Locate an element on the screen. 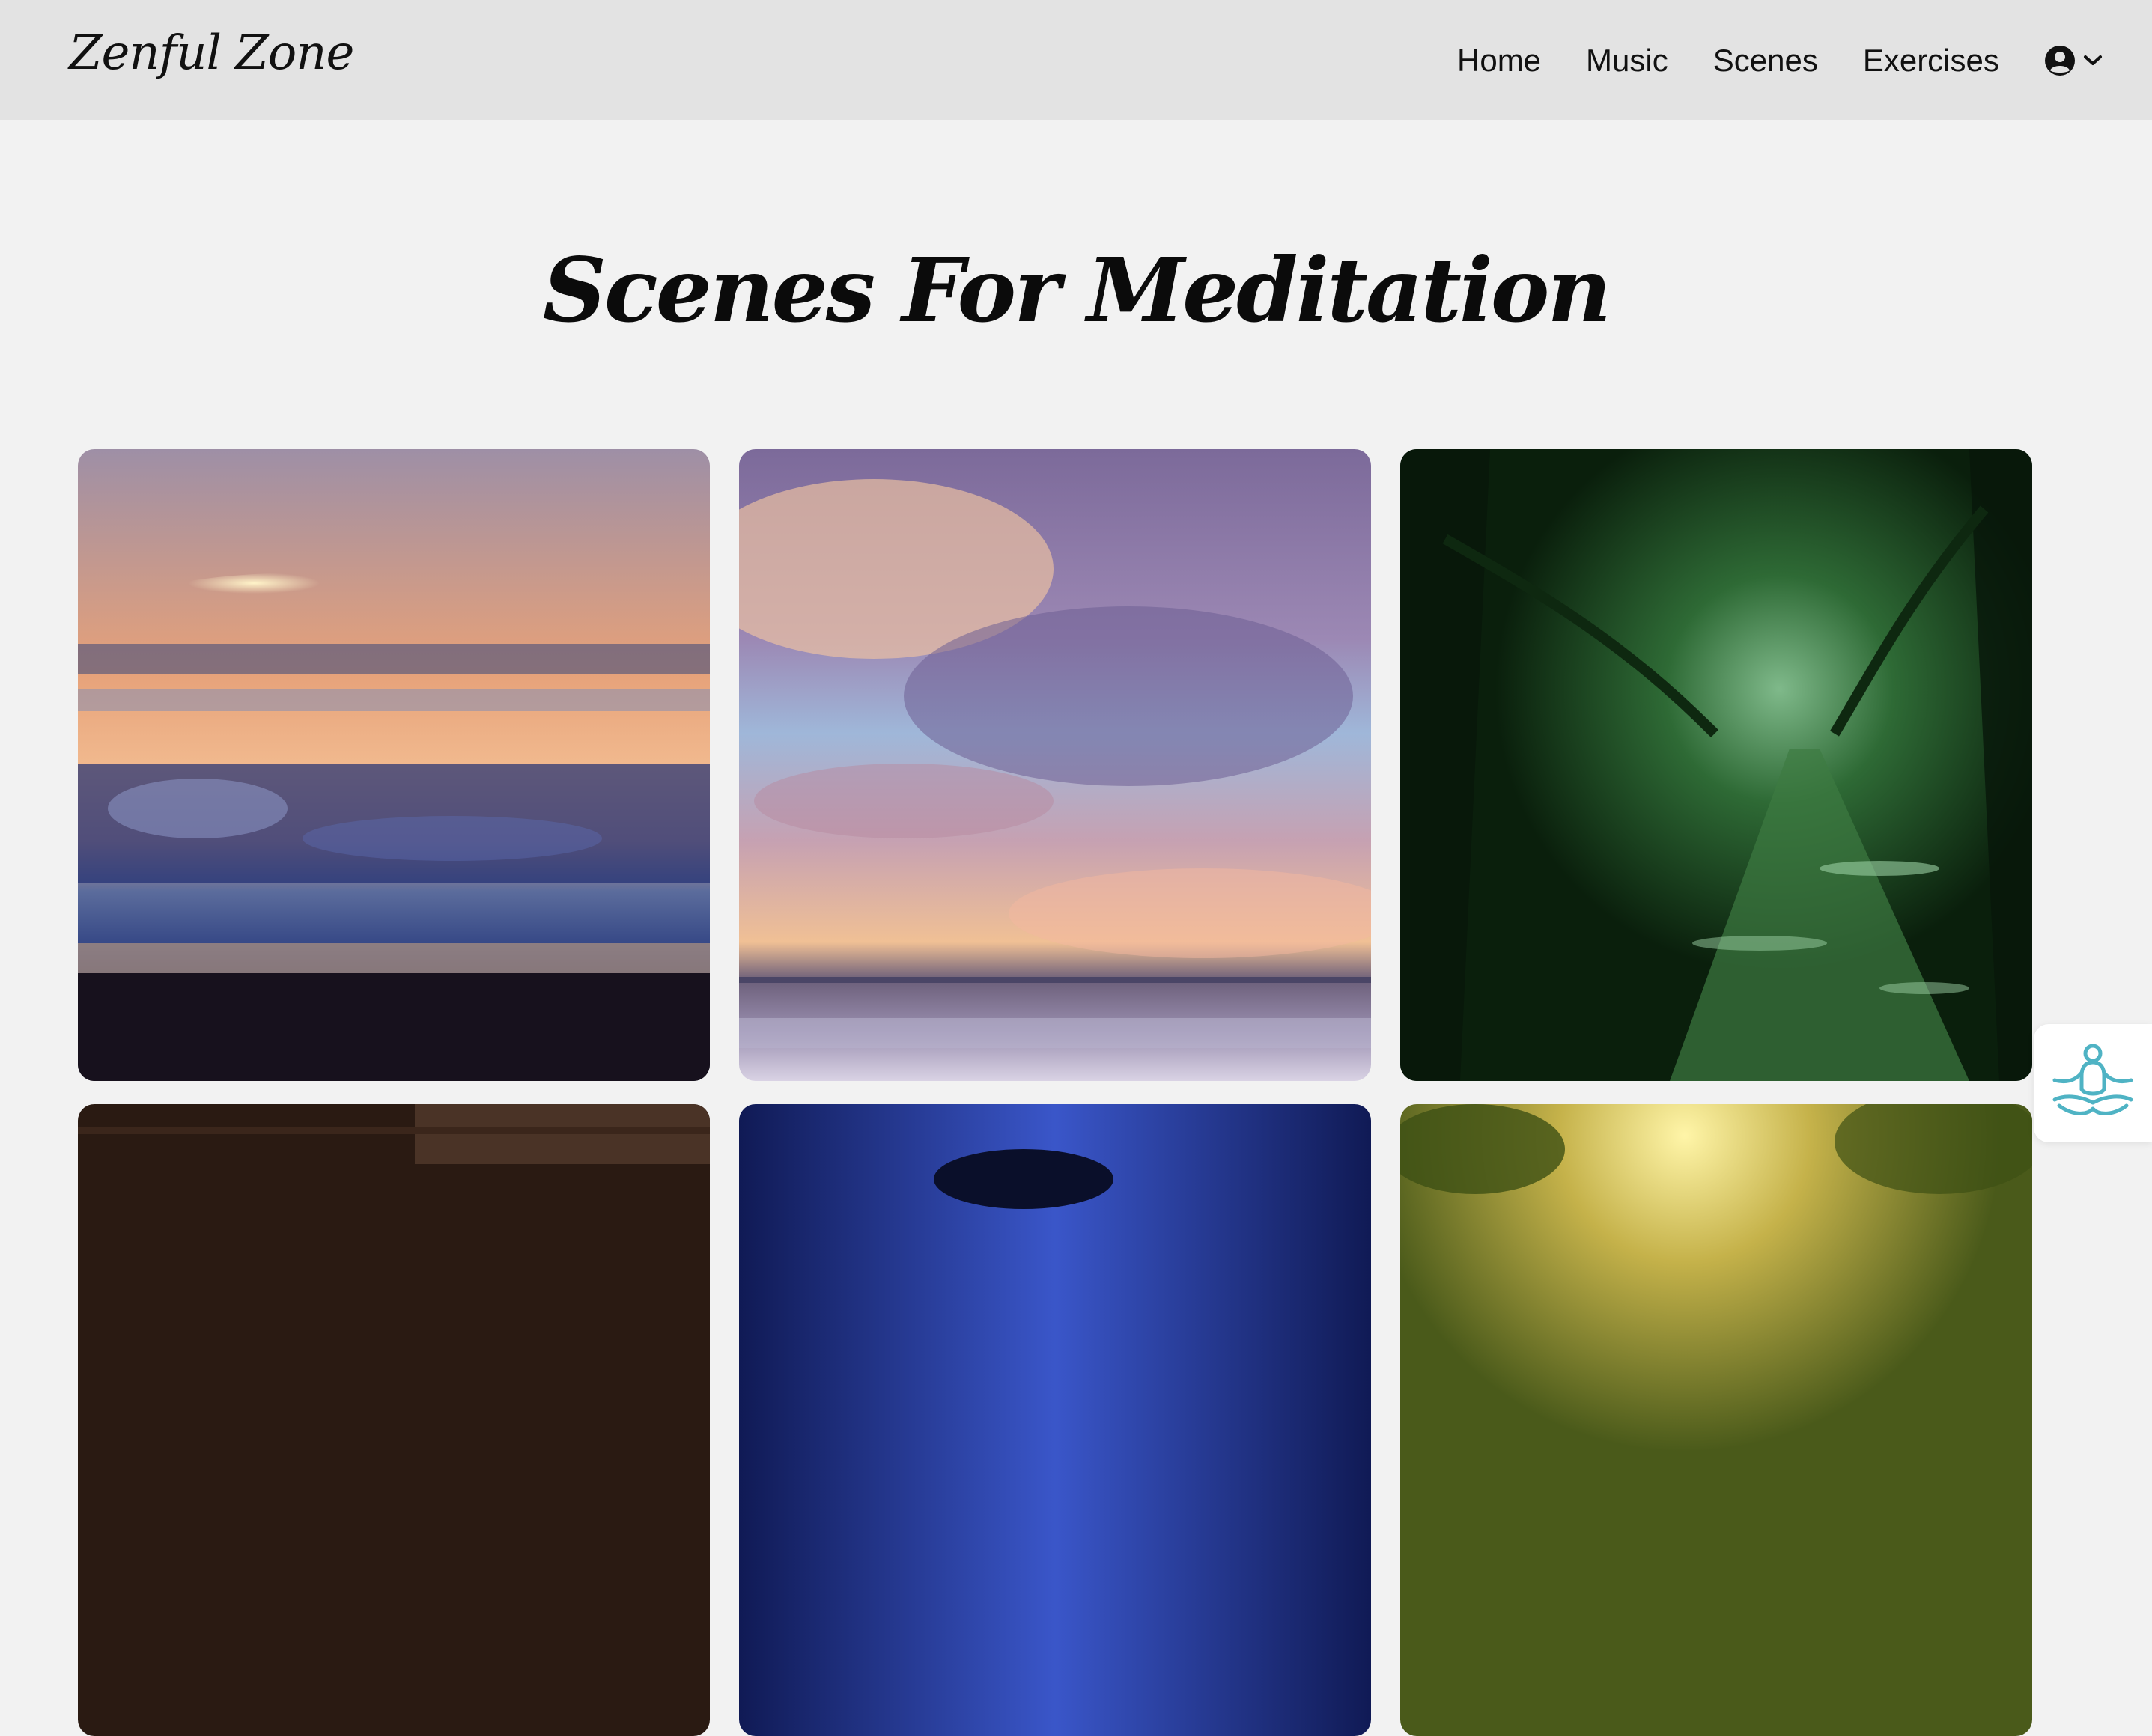  sunset-clouds-sea-scene is located at coordinates (1055, 765).